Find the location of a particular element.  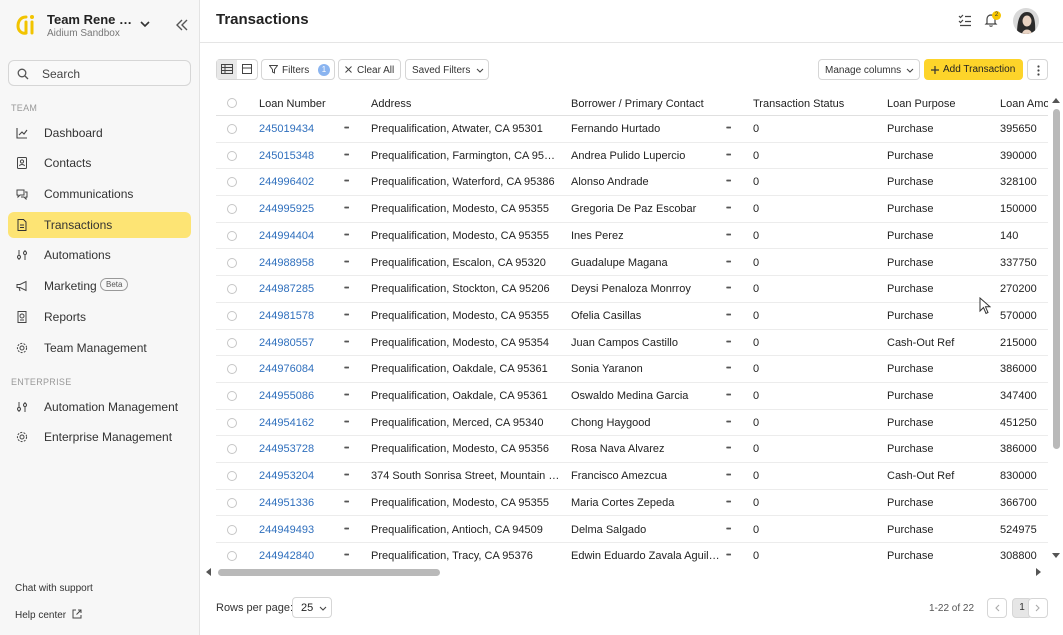

loan-number-link: 244953204 is located at coordinates (286, 476).